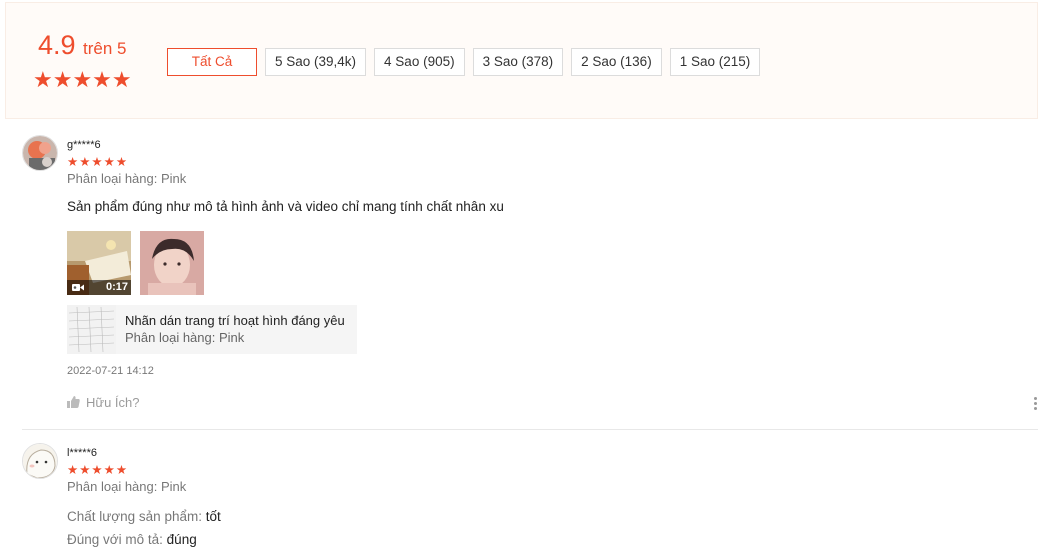 The height and width of the screenshot is (553, 1063). Describe the element at coordinates (419, 62) in the screenshot. I see `filter-4-star: 4 Sao (905)` at that location.